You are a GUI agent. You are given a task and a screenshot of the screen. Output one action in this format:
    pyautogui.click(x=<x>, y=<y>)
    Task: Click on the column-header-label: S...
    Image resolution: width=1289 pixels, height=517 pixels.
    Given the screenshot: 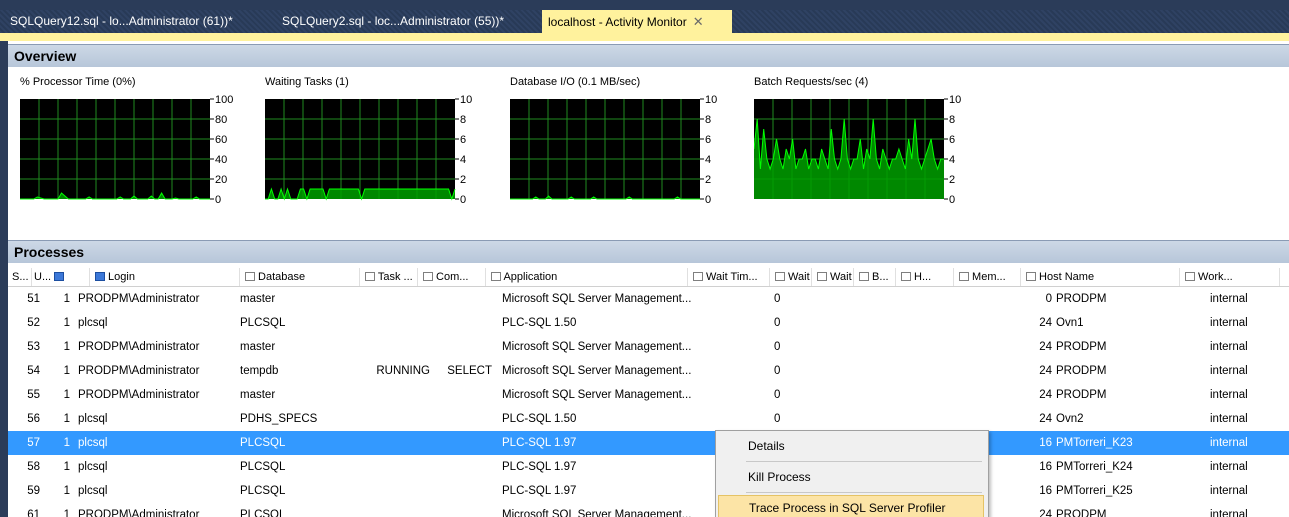 What is the action you would take?
    pyautogui.click(x=20, y=277)
    